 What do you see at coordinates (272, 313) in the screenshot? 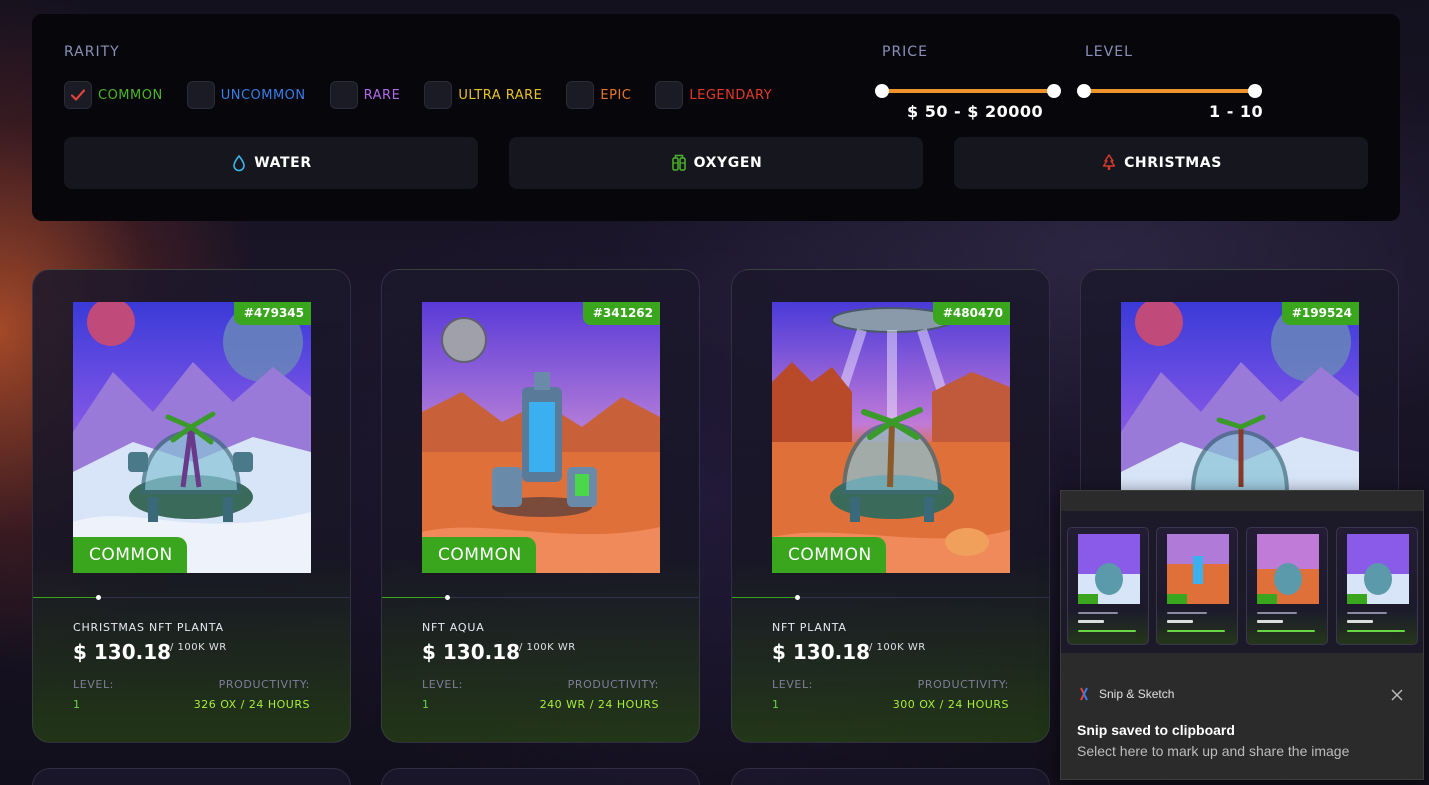
I see `nft-id-badge: #479345` at bounding box center [272, 313].